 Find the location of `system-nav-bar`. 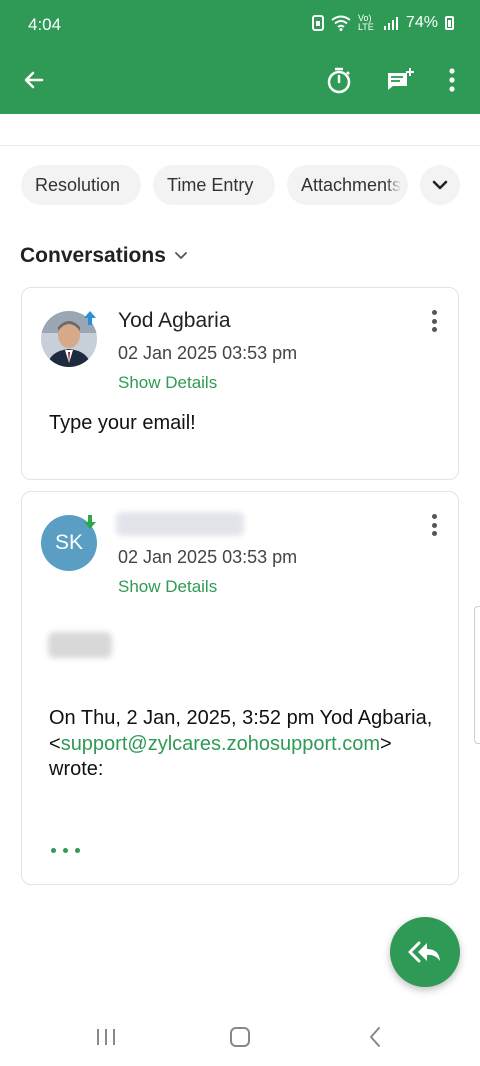

system-nav-bar is located at coordinates (240, 1036).